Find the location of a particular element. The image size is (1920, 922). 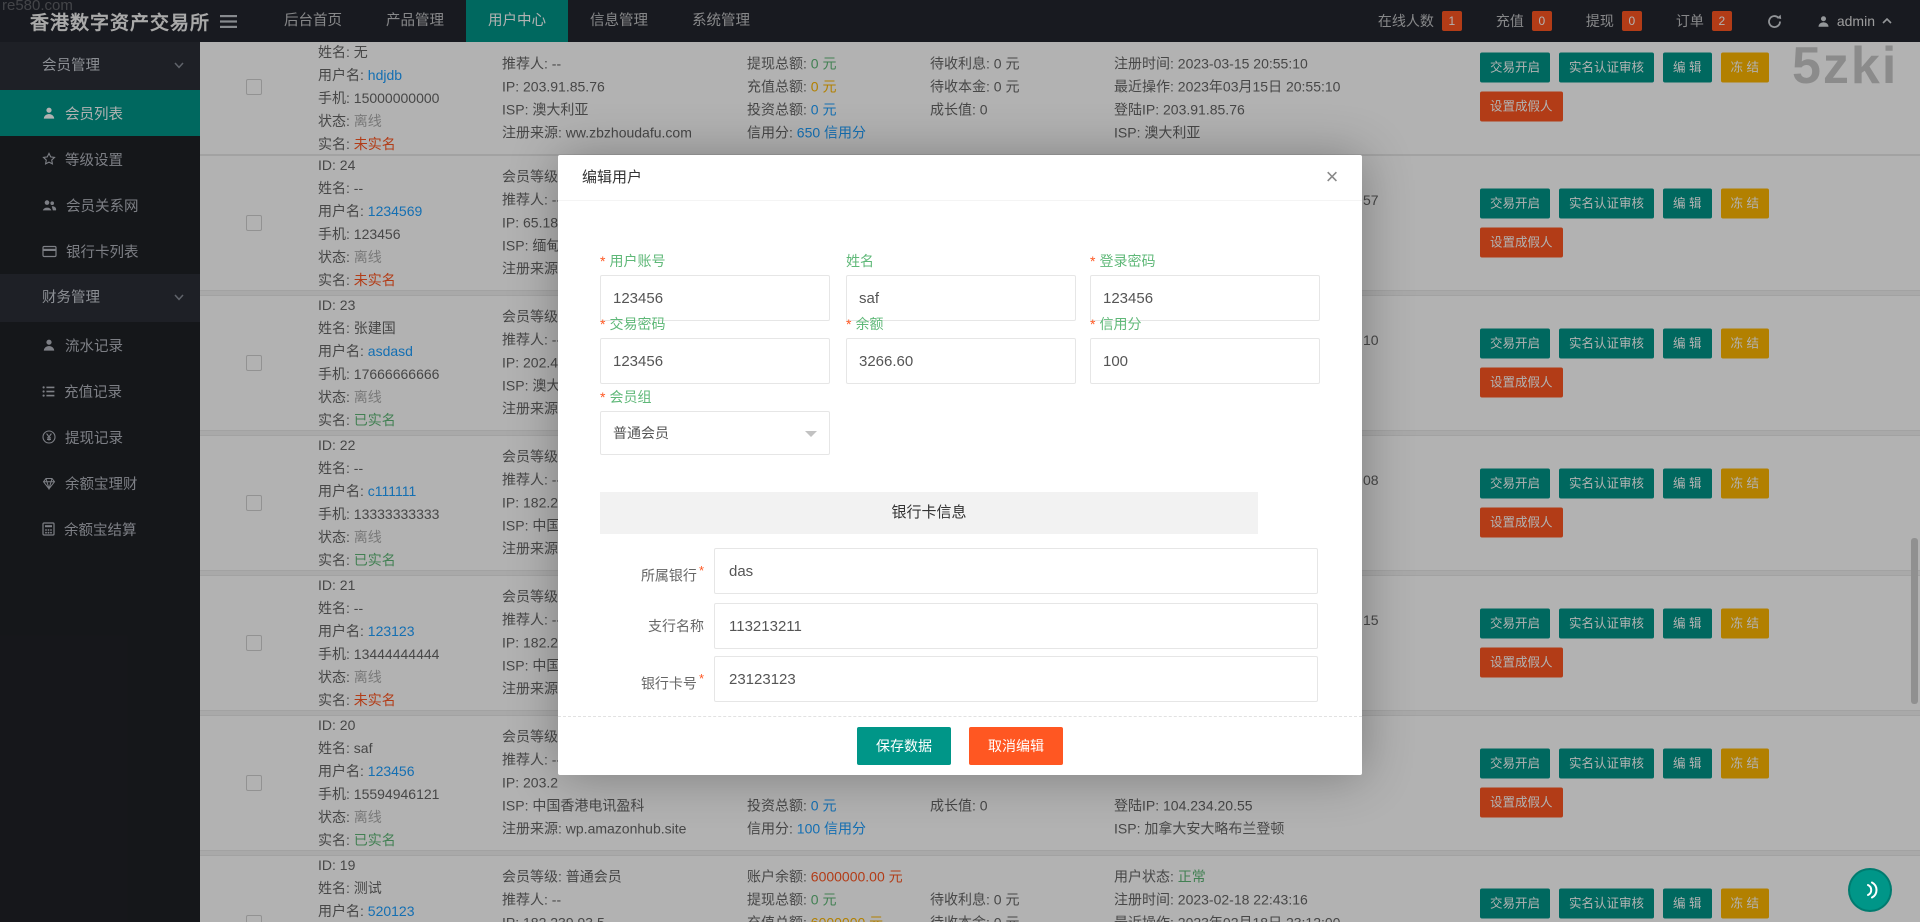

bank-section-header: 银行卡信息 is located at coordinates (929, 513).